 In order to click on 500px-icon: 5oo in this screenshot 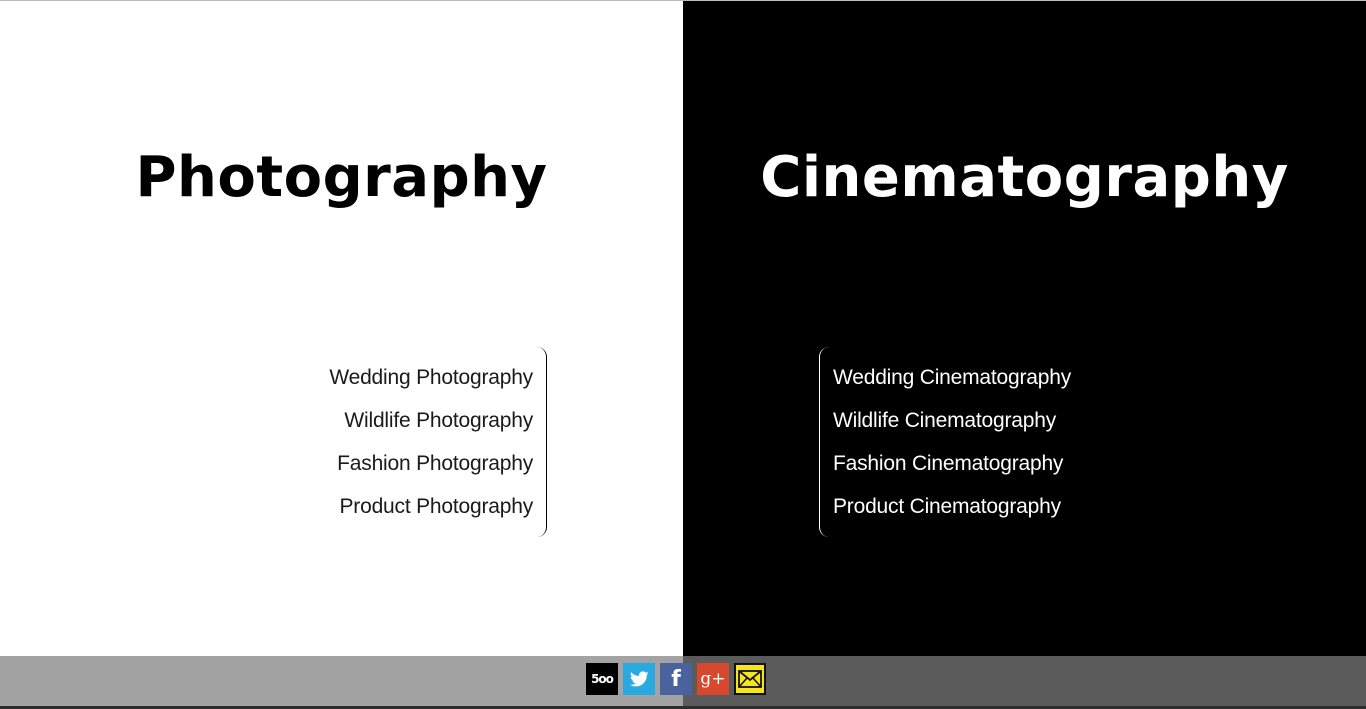, I will do `click(602, 679)`.